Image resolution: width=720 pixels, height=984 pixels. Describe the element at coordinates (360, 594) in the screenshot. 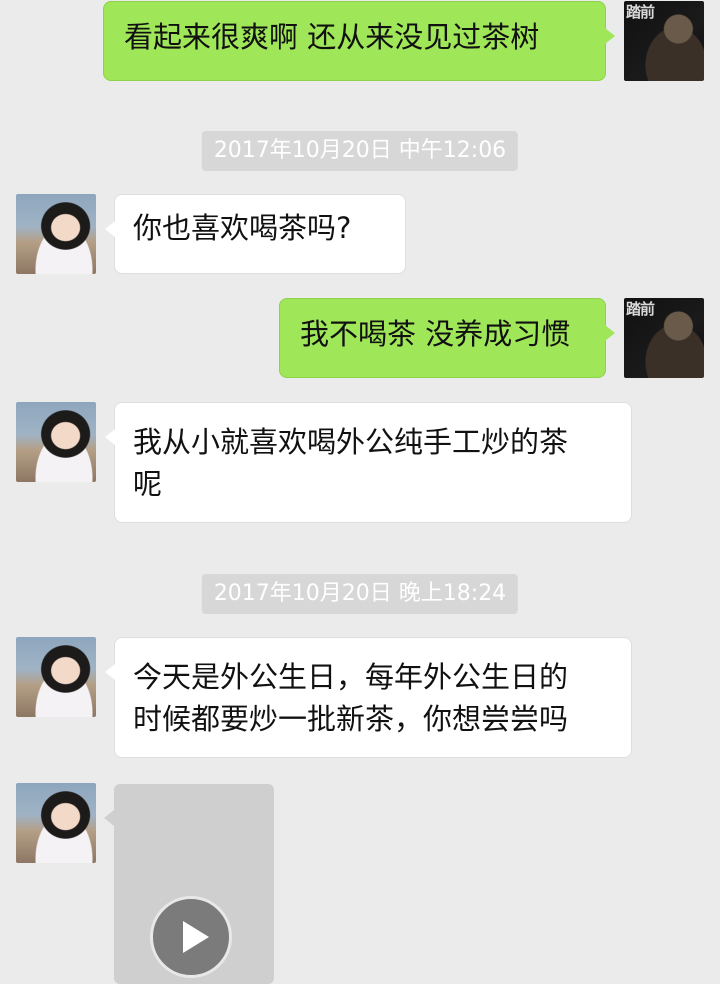

I see `timestamp-badge: 2017年10月20日 晚上18:24` at that location.